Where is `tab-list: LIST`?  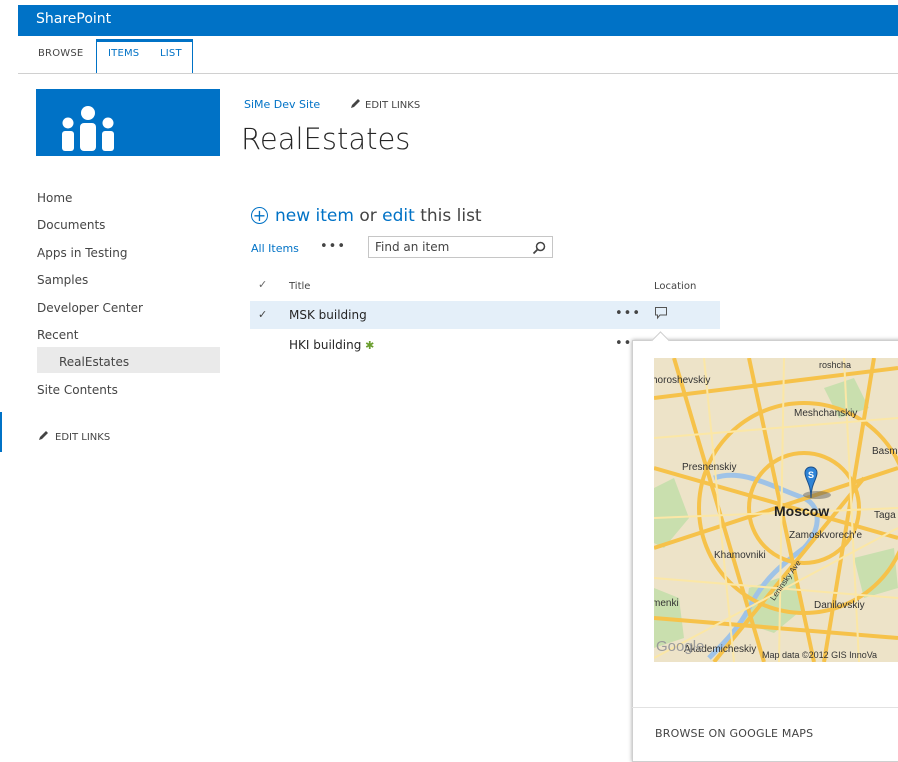
tab-list: LIST is located at coordinates (171, 53).